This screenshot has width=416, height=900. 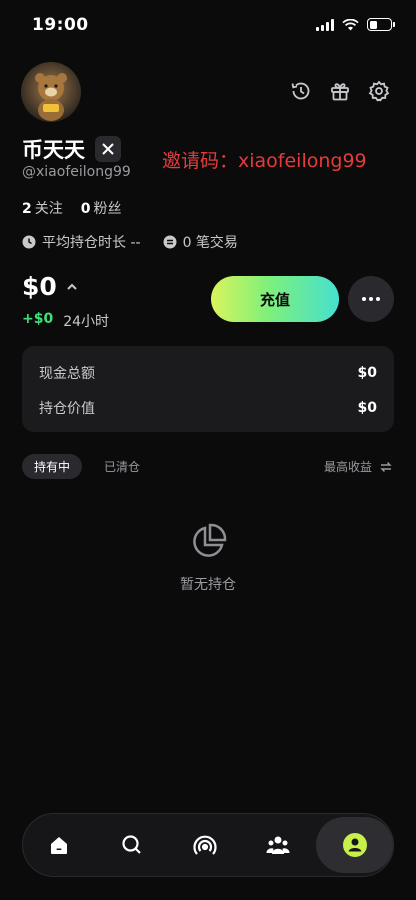 I want to click on profile-actions, so click(x=340, y=91).